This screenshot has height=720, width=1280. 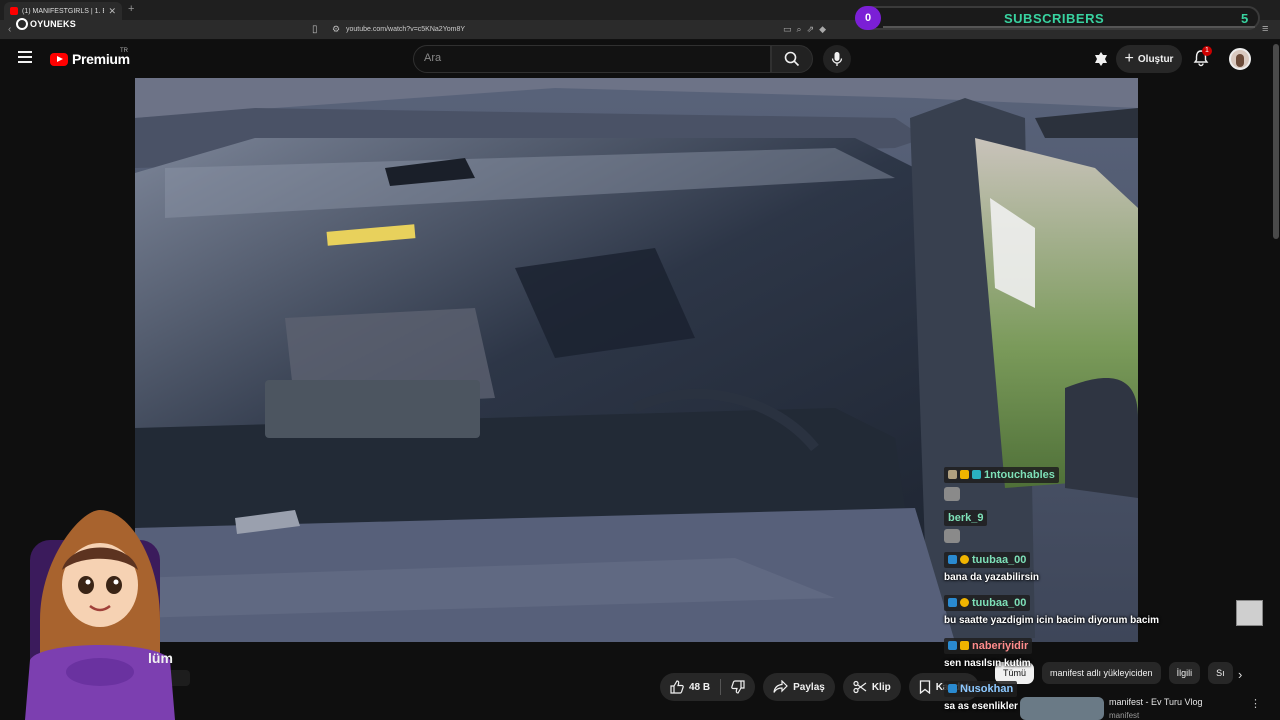 I want to click on youtube-favicon-icon, so click(x=14, y=11).